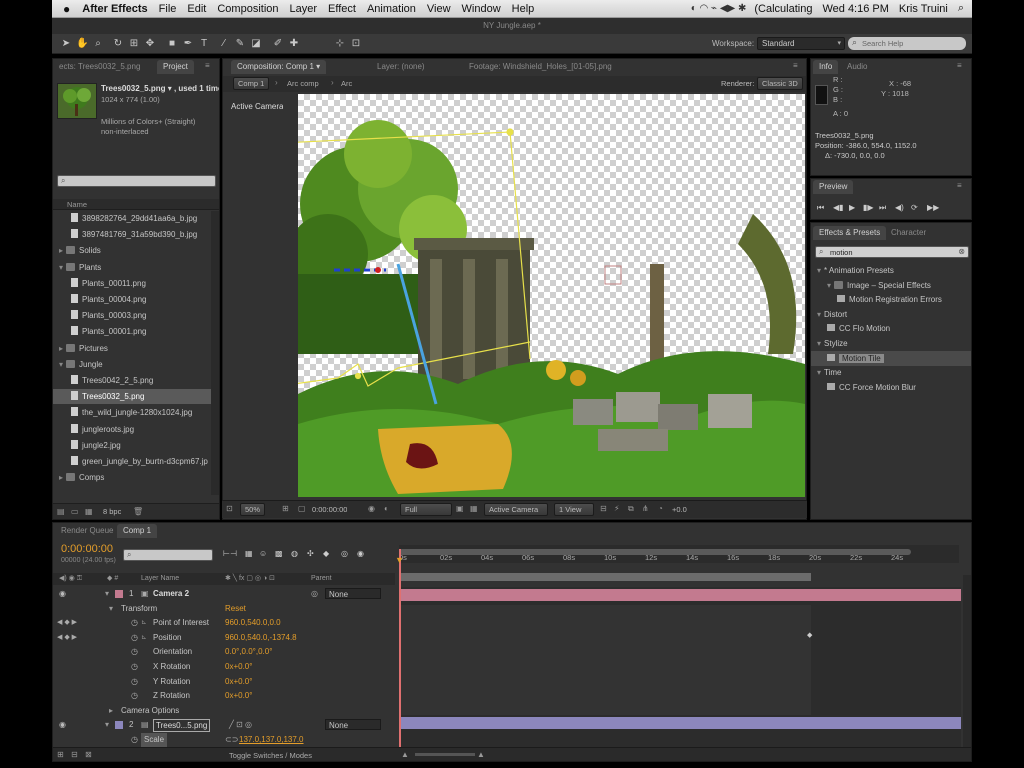 The width and height of the screenshot is (1024, 768). I want to click on project-item: Plants_00004.png, so click(132, 299).